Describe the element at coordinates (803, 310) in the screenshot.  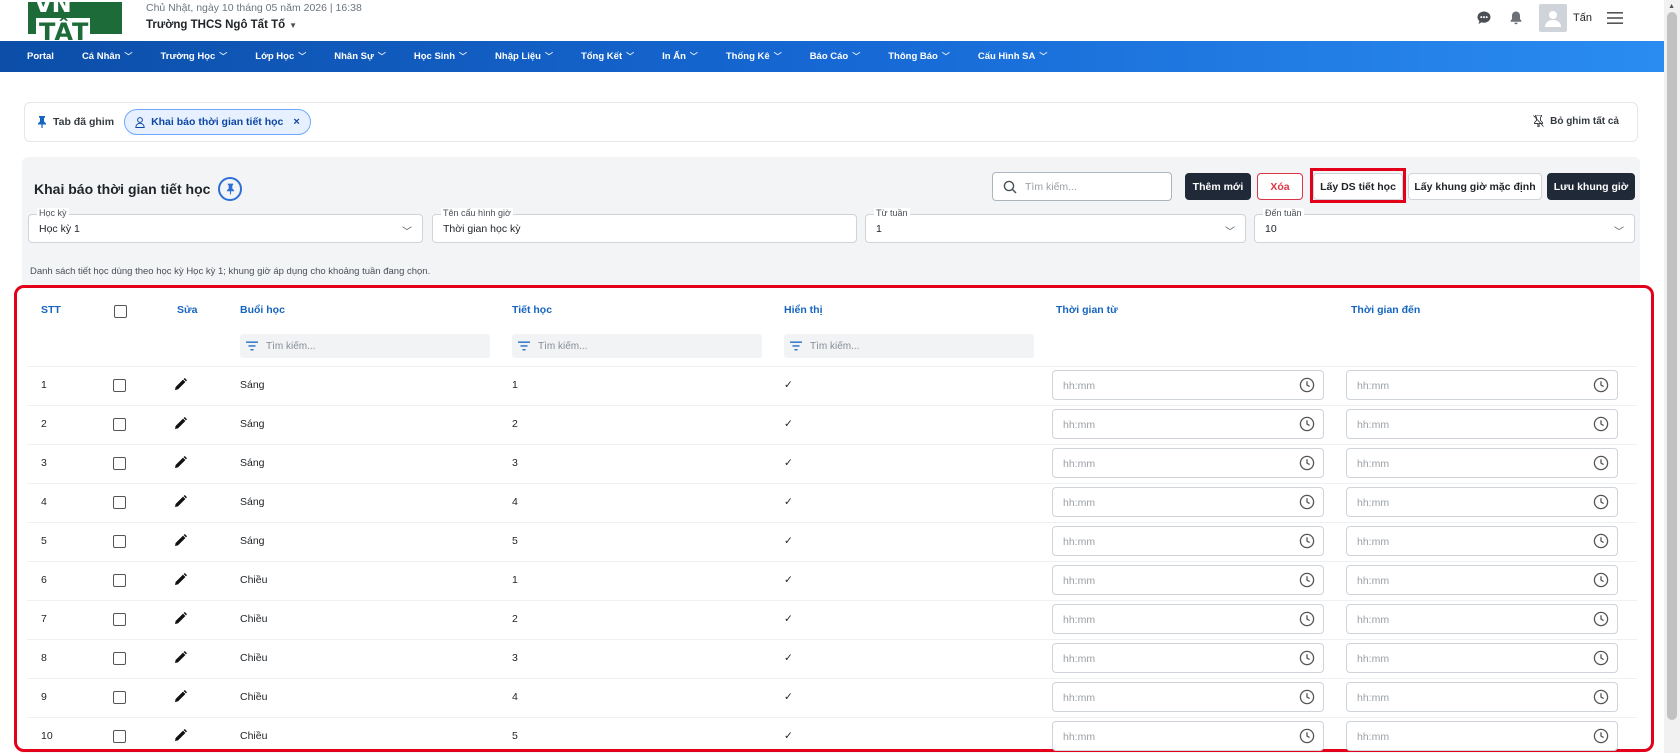
I see `header-visible: Hiển thị` at that location.